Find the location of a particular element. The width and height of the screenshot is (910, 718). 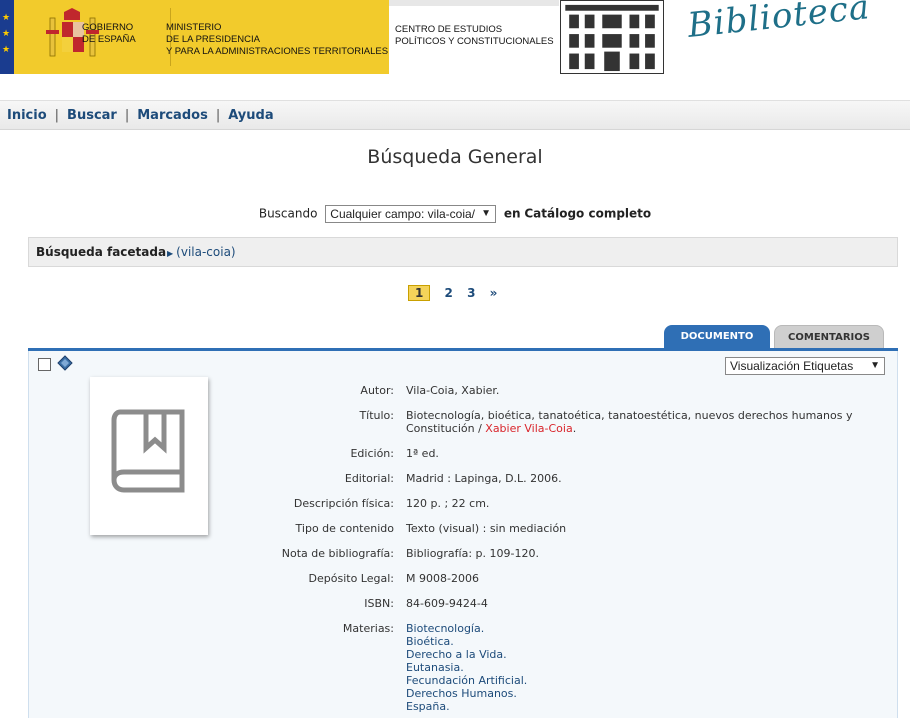

faceted-search-bar: Búsqueda facetada ▶ (vila-coia) is located at coordinates (463, 252).